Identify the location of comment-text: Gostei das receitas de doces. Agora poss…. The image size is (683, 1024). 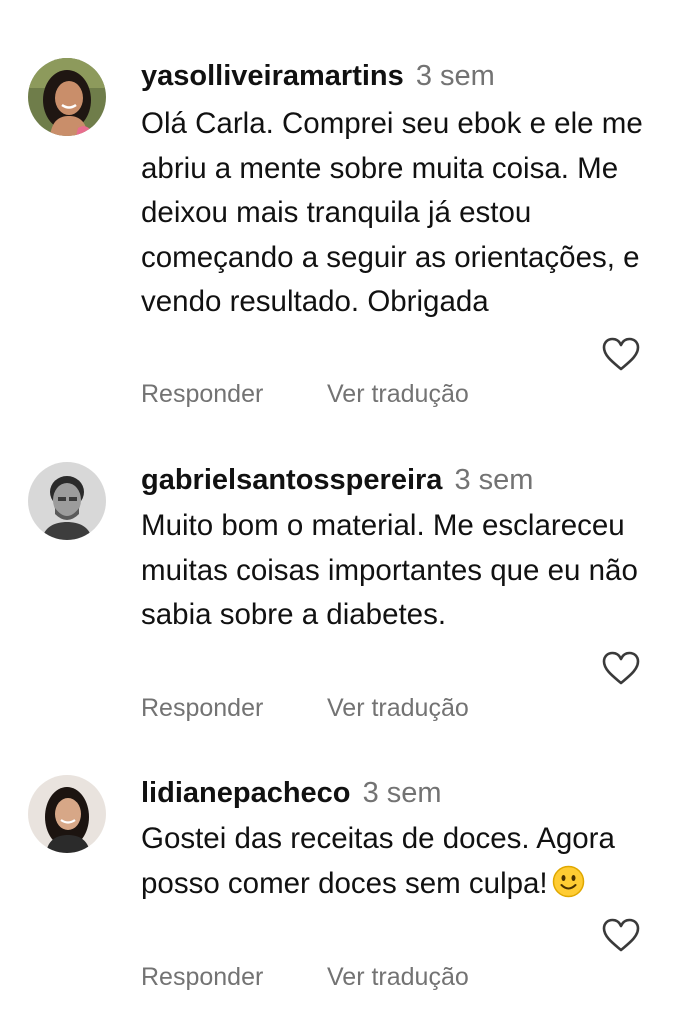
(401, 861).